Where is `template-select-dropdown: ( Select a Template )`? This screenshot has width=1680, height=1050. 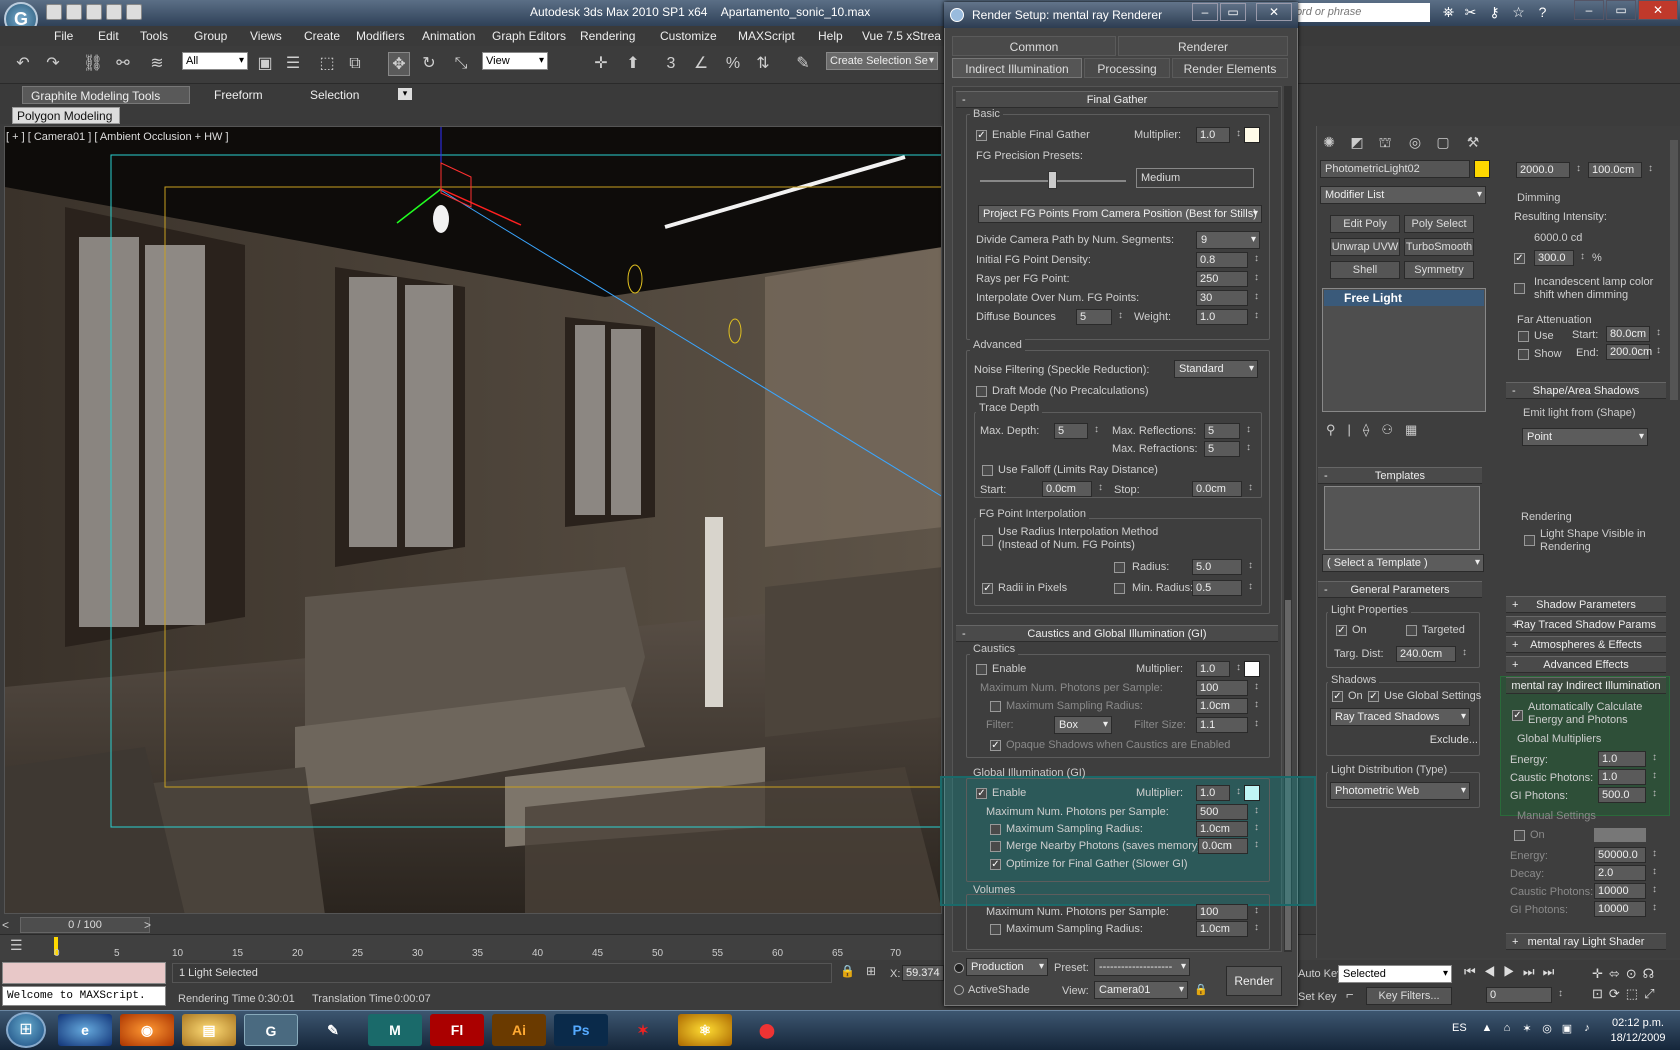
template-select-dropdown: ( Select a Template ) is located at coordinates (1403, 563).